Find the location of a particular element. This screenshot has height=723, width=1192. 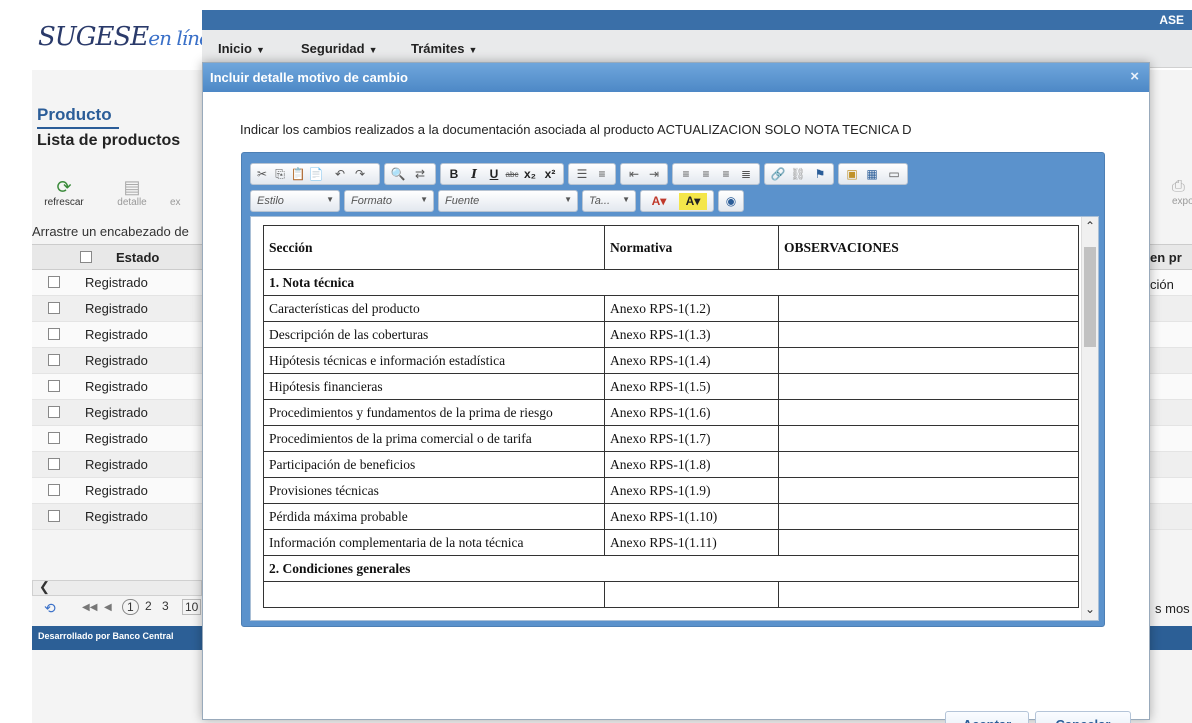

menu-inicio: Inicio ▼ is located at coordinates (241, 48).